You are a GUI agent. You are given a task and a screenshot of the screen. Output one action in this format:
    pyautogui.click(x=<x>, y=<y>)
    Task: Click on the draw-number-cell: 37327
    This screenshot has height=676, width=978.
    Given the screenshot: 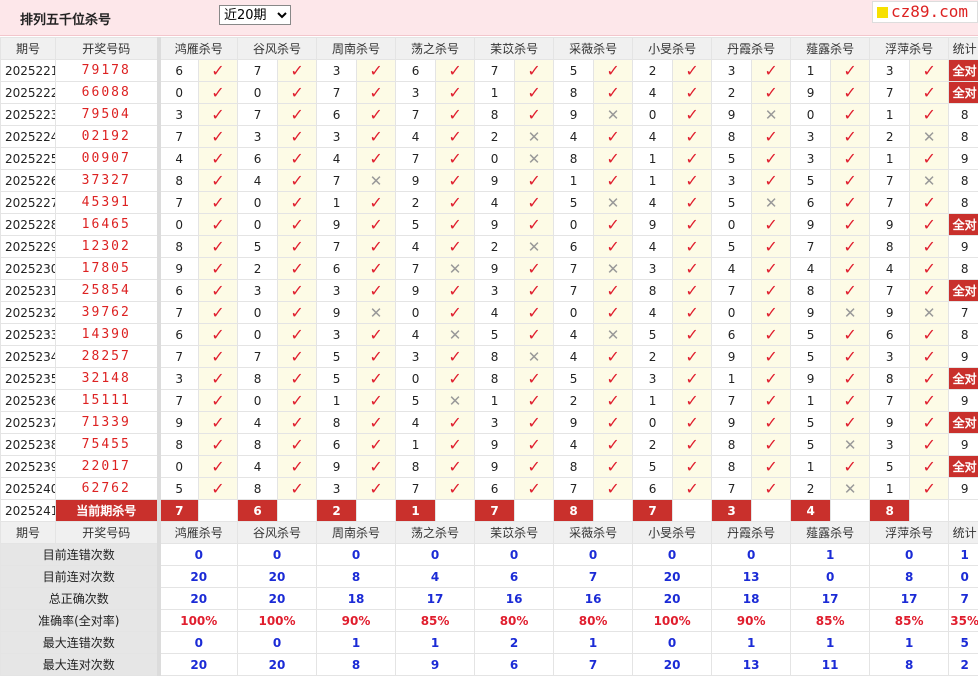 What is the action you would take?
    pyautogui.click(x=107, y=181)
    